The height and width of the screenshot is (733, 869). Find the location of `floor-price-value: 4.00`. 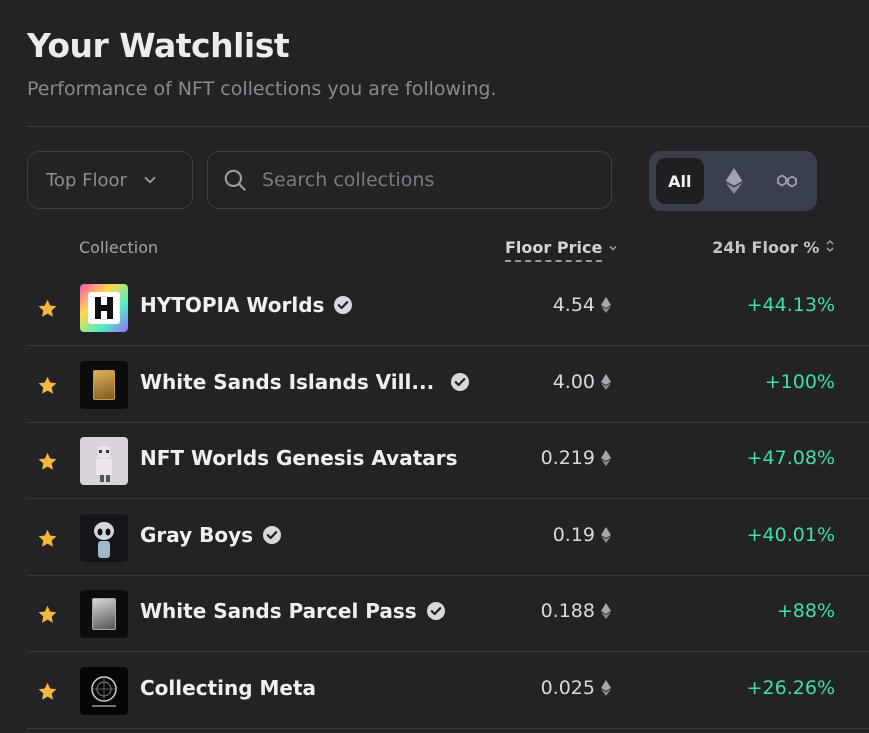

floor-price-value: 4.00 is located at coordinates (573, 382).